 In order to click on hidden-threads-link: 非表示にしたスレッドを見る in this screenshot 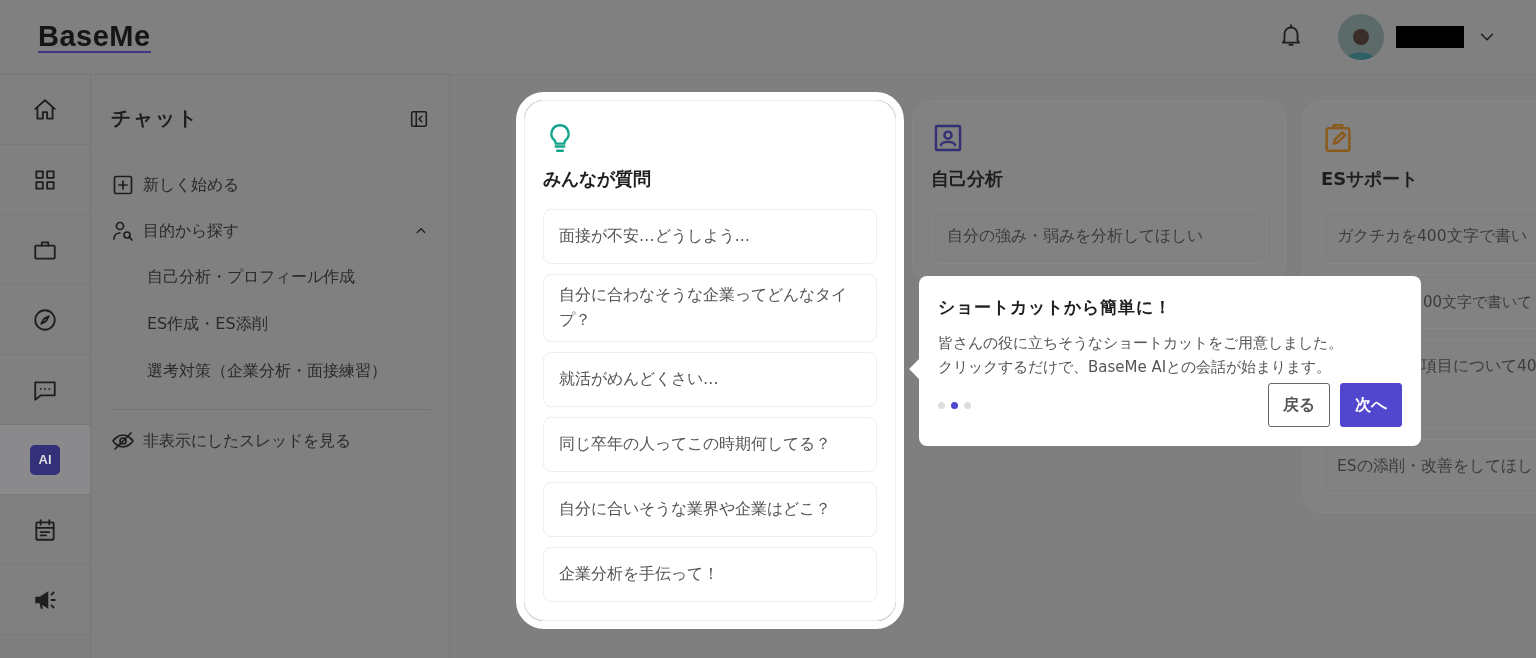, I will do `click(270, 441)`.